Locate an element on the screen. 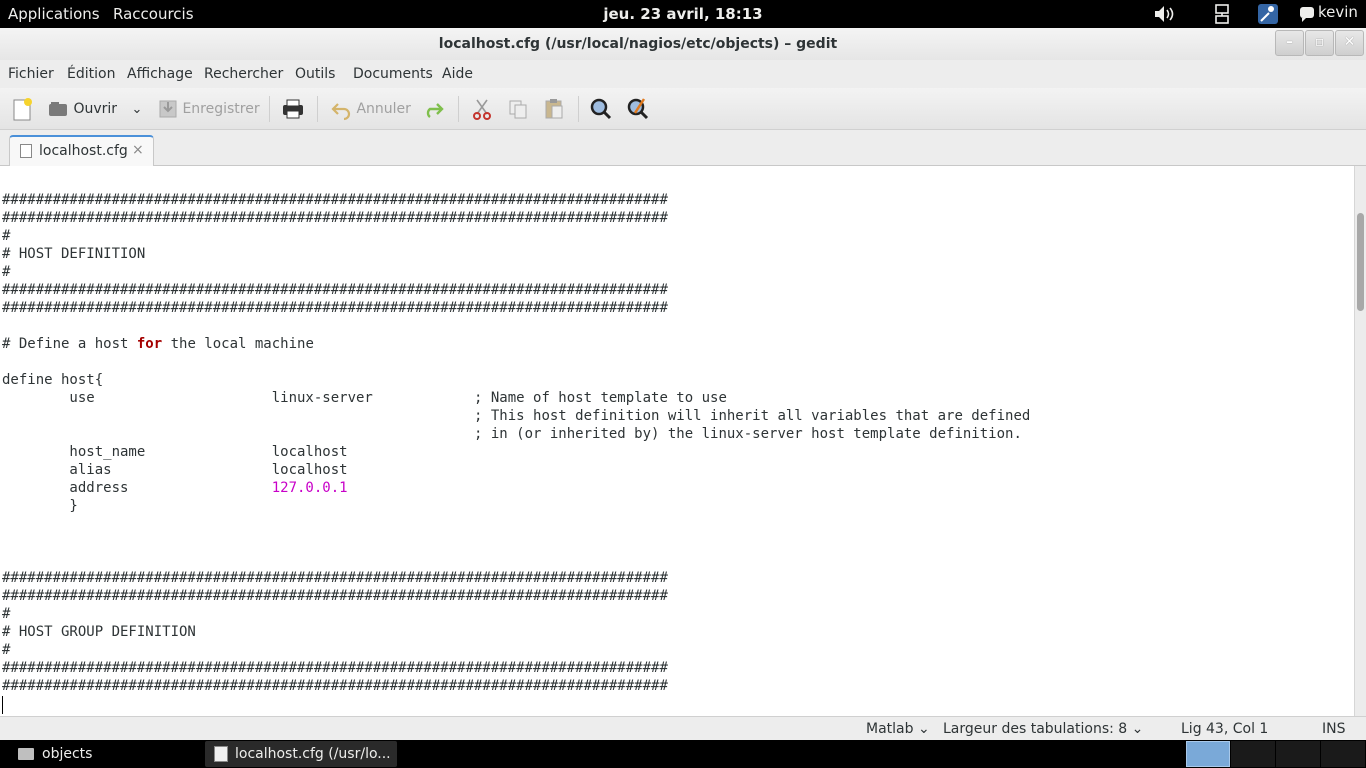  menu-documents: Documents is located at coordinates (393, 74).